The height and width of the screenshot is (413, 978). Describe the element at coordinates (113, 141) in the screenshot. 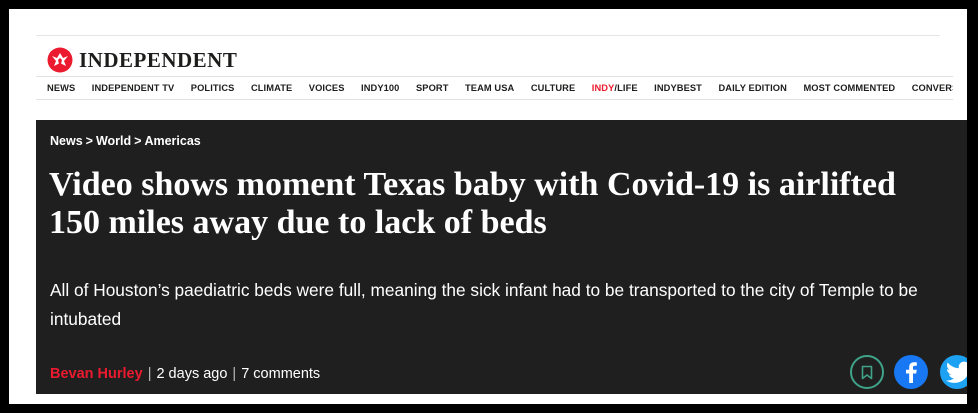

I see `breadcrumb-world: World` at that location.